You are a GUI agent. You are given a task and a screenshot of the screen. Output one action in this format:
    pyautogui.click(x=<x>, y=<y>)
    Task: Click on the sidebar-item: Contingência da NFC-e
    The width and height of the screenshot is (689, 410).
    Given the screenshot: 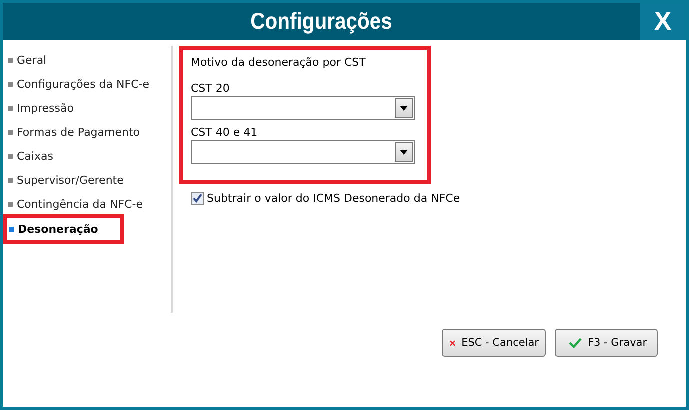 What is the action you would take?
    pyautogui.click(x=80, y=204)
    